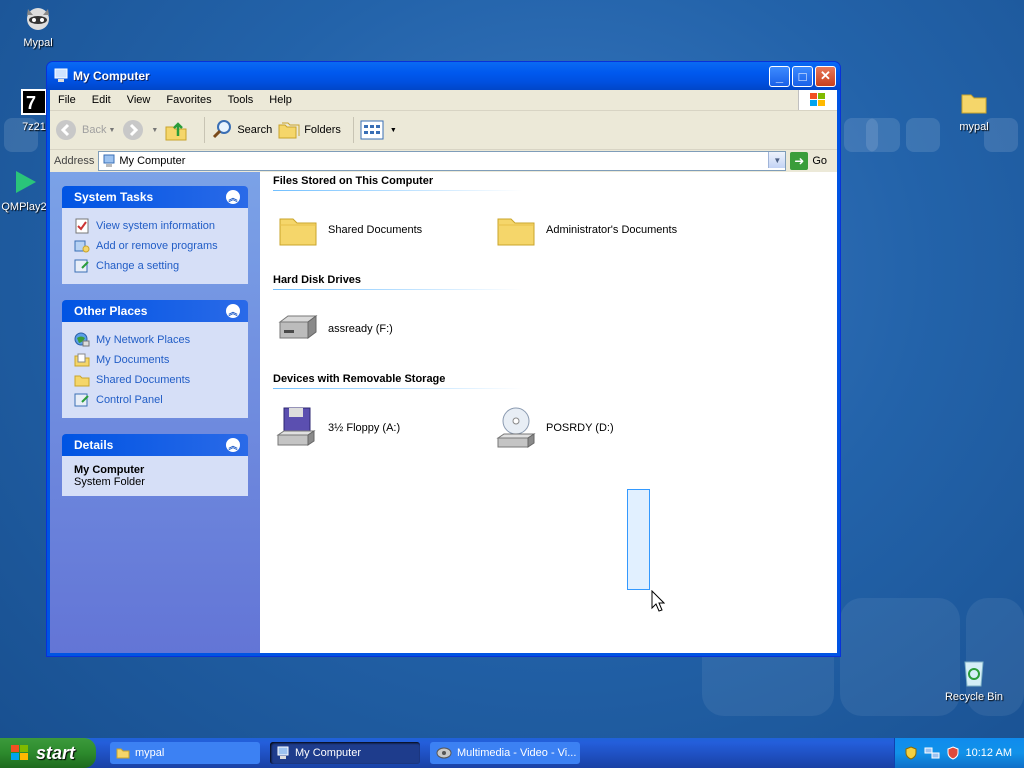 The width and height of the screenshot is (1024, 768). Describe the element at coordinates (289, 130) in the screenshot. I see `folders-icon` at that location.